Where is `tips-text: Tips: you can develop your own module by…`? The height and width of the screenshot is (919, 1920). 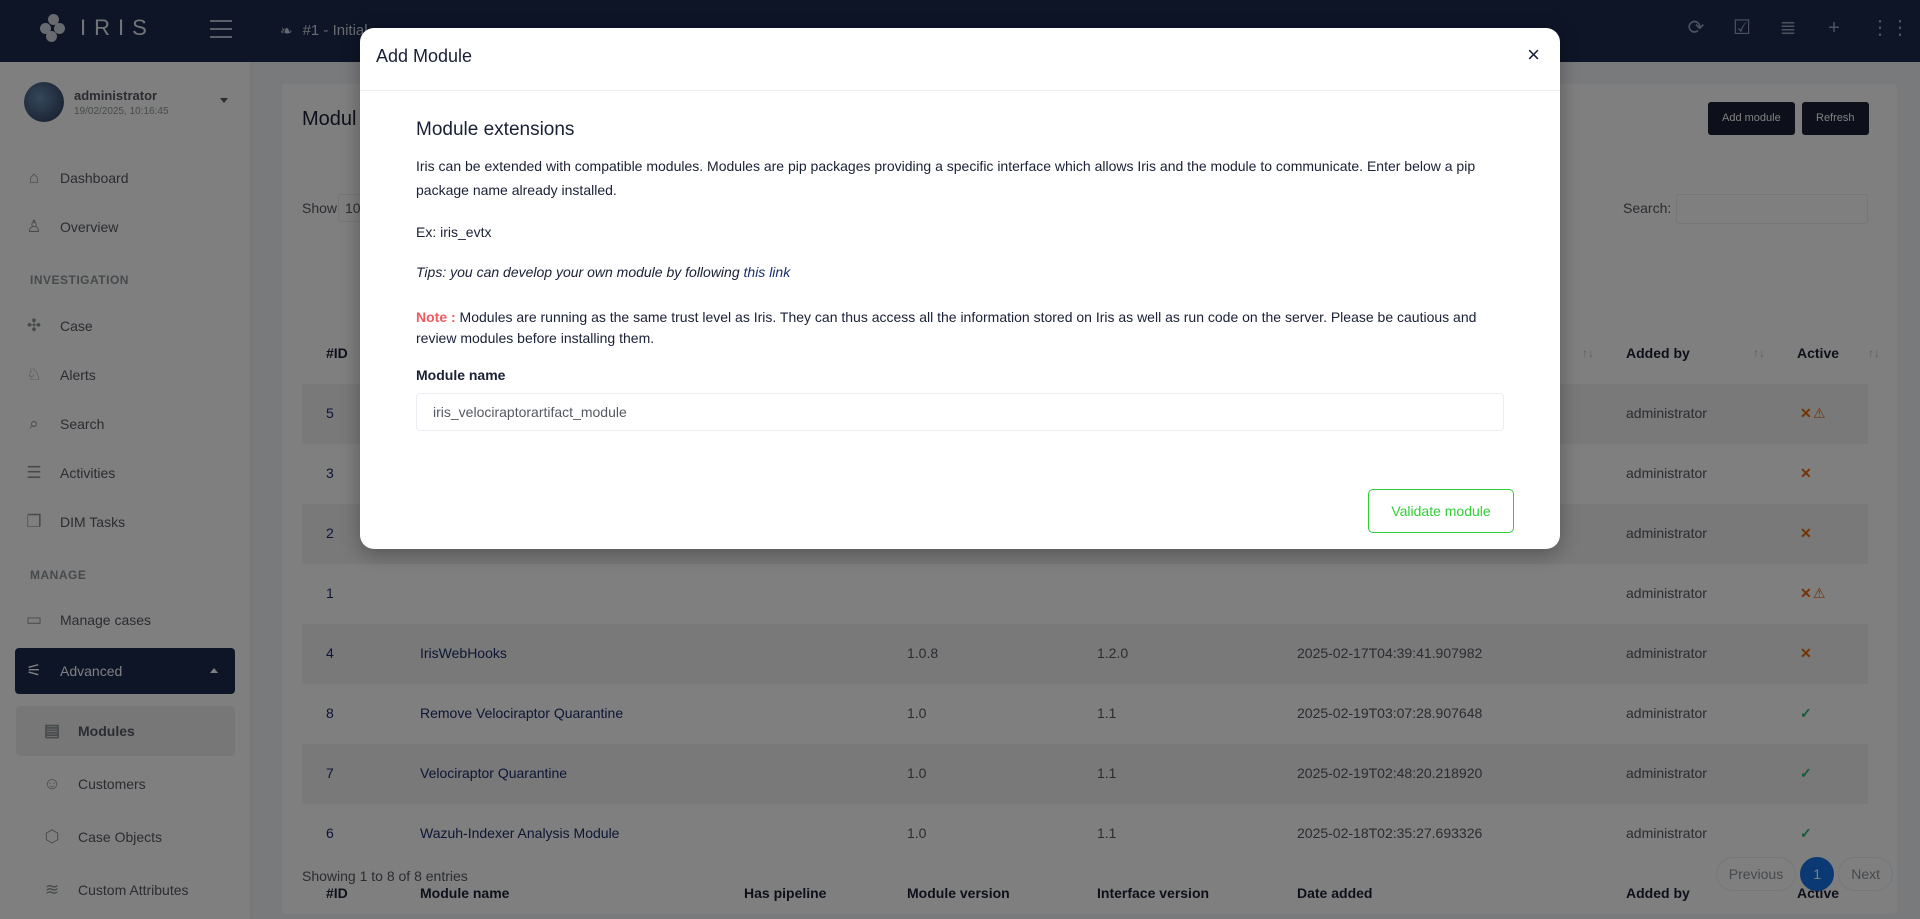
tips-text: Tips: you can develop your own module by… is located at coordinates (580, 272).